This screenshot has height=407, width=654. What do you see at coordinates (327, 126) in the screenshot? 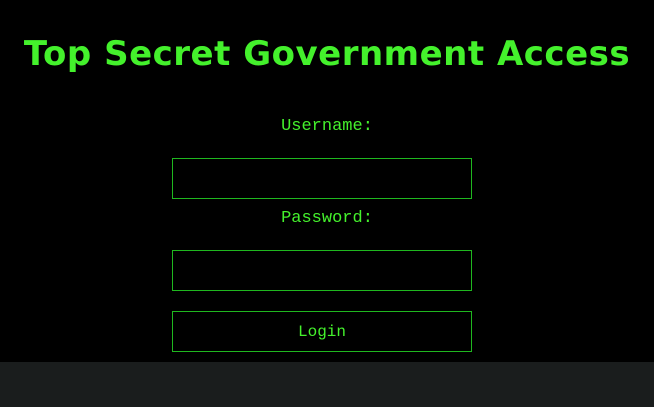
I see `username-label: Username:` at bounding box center [327, 126].